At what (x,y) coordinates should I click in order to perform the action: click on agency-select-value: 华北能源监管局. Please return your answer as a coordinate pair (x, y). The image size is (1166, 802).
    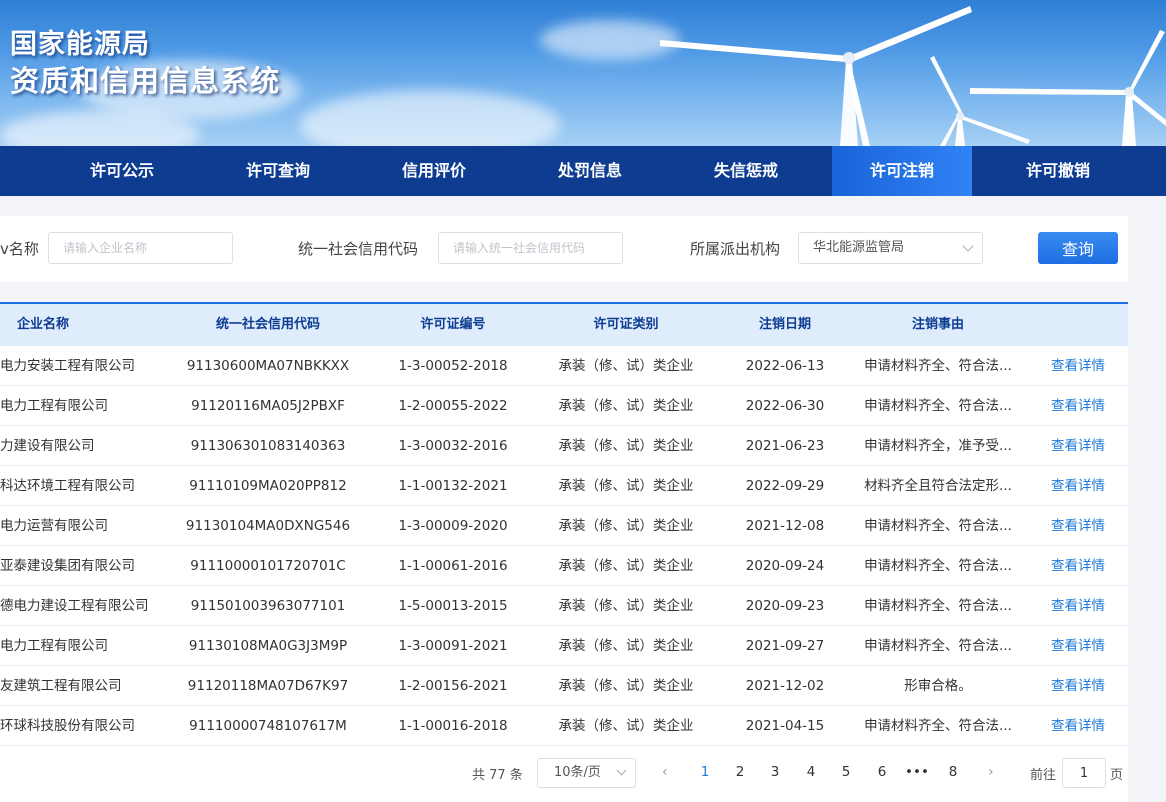
    Looking at the image, I should click on (859, 247).